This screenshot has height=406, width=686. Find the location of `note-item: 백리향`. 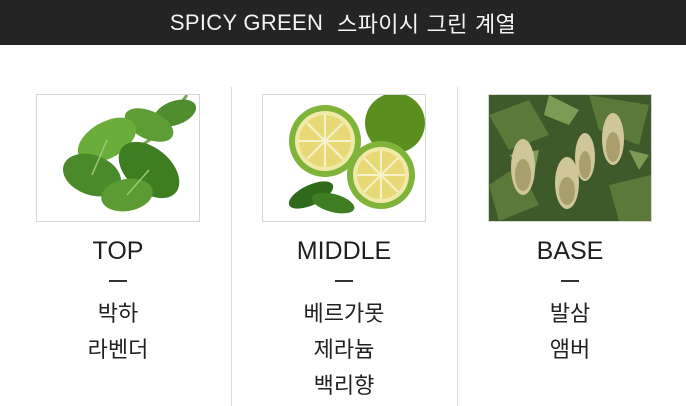

note-item: 백리향 is located at coordinates (344, 386).